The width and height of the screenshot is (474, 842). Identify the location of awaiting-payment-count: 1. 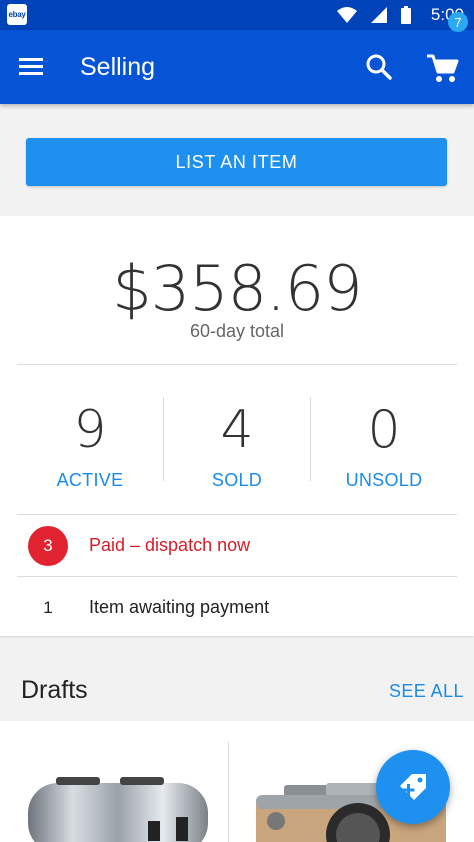
(48, 607).